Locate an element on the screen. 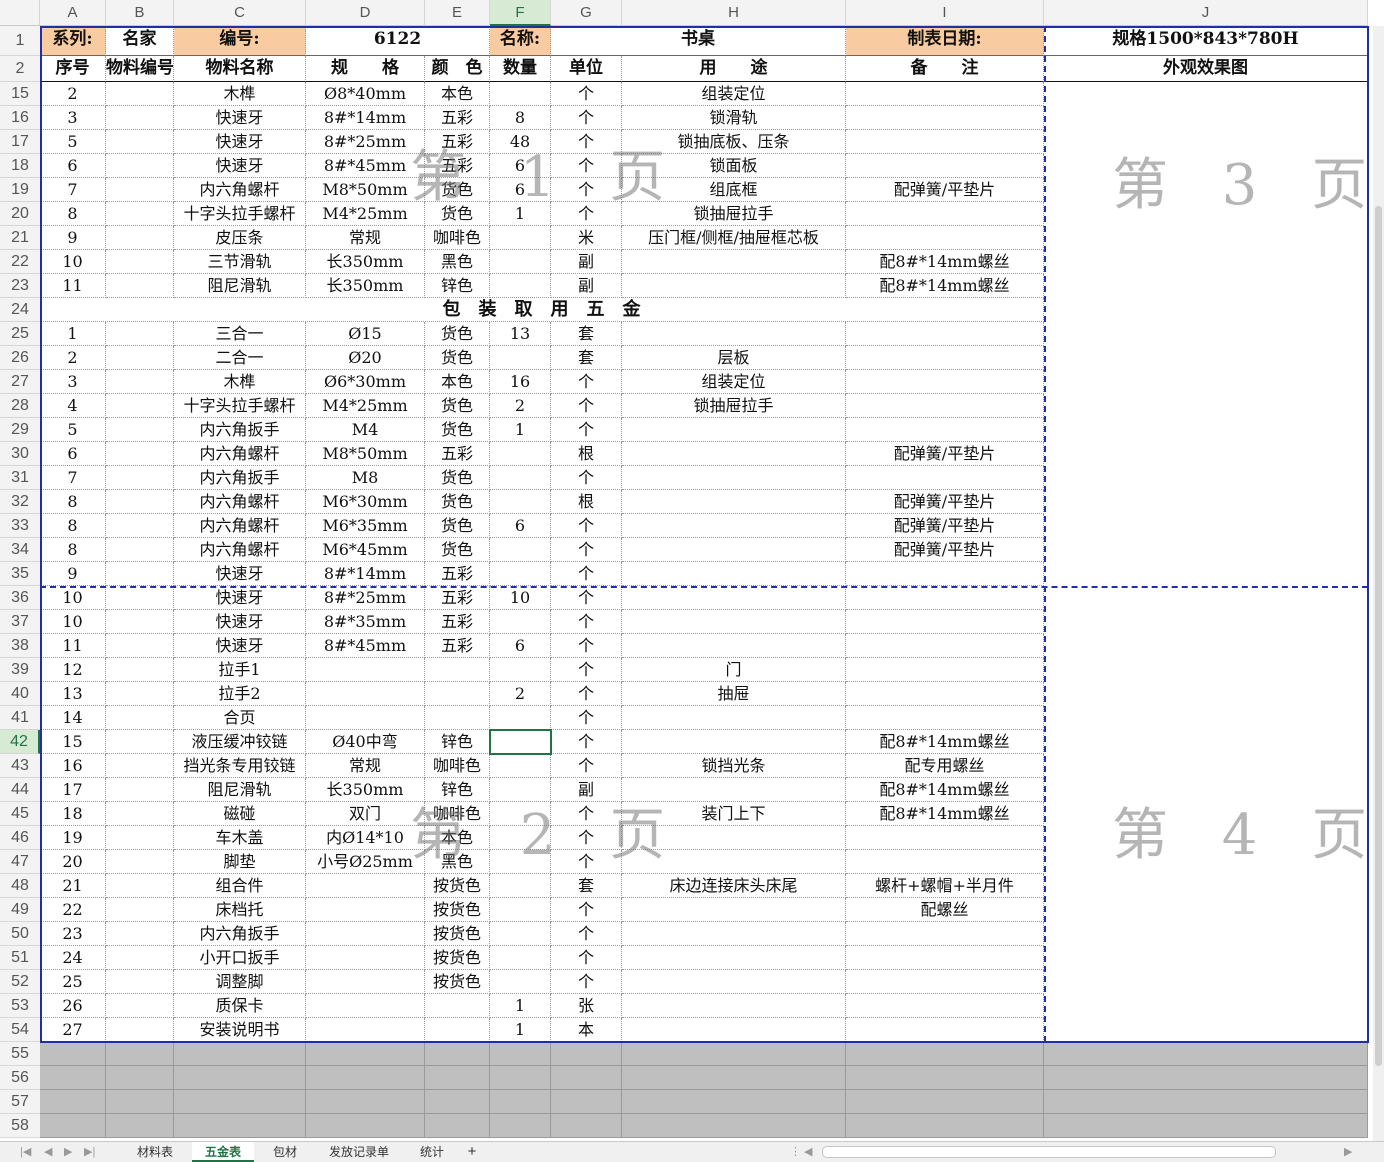  table-cell: 锁滑轨 is located at coordinates (734, 118).